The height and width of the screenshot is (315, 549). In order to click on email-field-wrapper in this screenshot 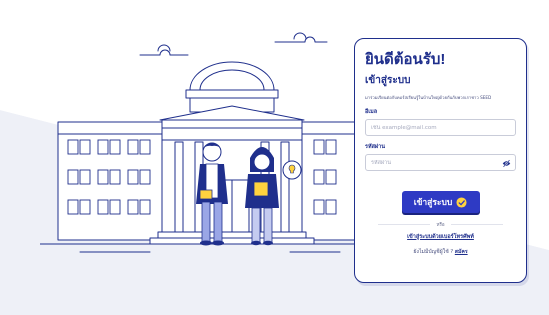, I will do `click(440, 127)`.